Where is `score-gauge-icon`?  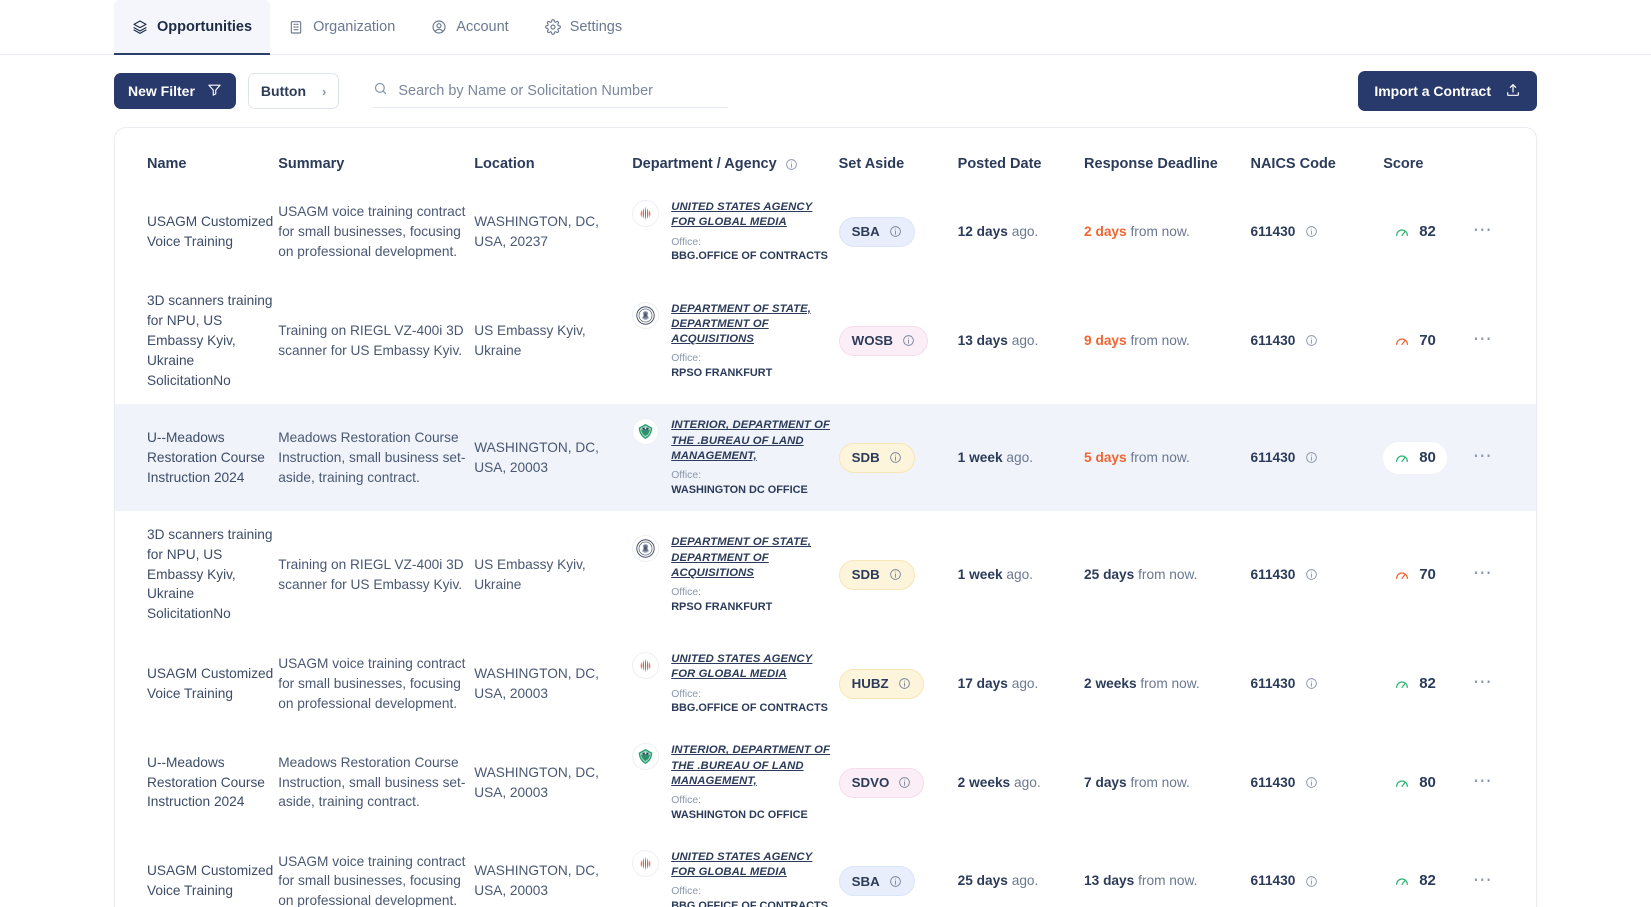 score-gauge-icon is located at coordinates (1402, 881).